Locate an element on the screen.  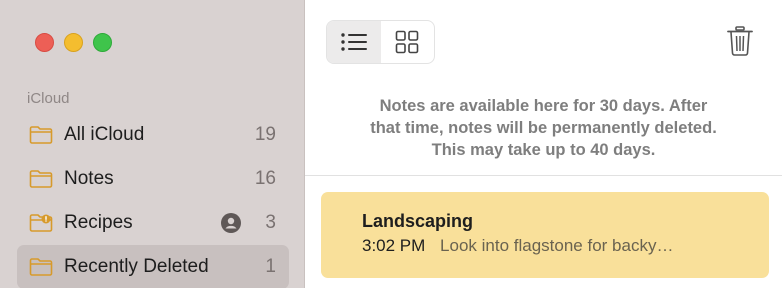
sidebar-item-recently-deleted: Recently Deleted 1 is located at coordinates (153, 266).